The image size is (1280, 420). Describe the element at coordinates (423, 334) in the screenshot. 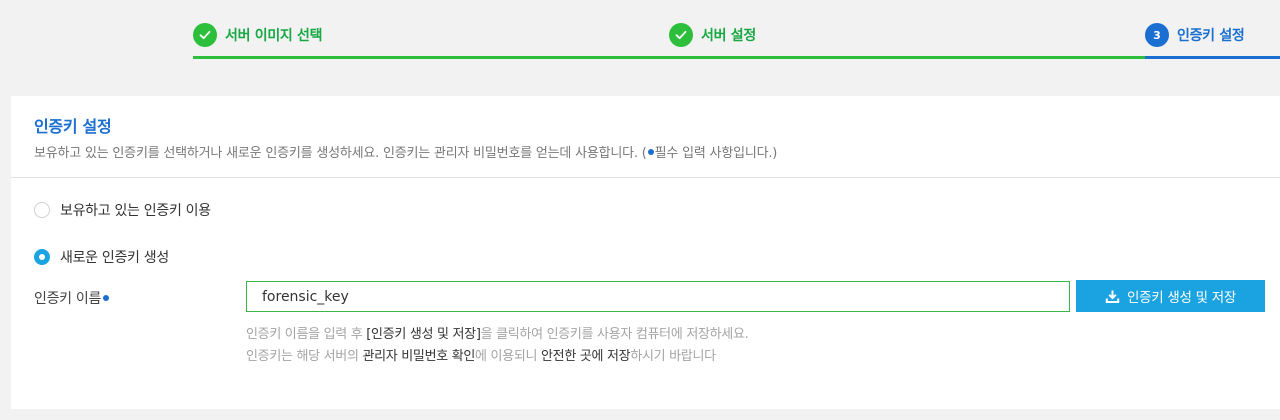

I see `help-emphasis: [인증키 생성 및 저장]` at that location.